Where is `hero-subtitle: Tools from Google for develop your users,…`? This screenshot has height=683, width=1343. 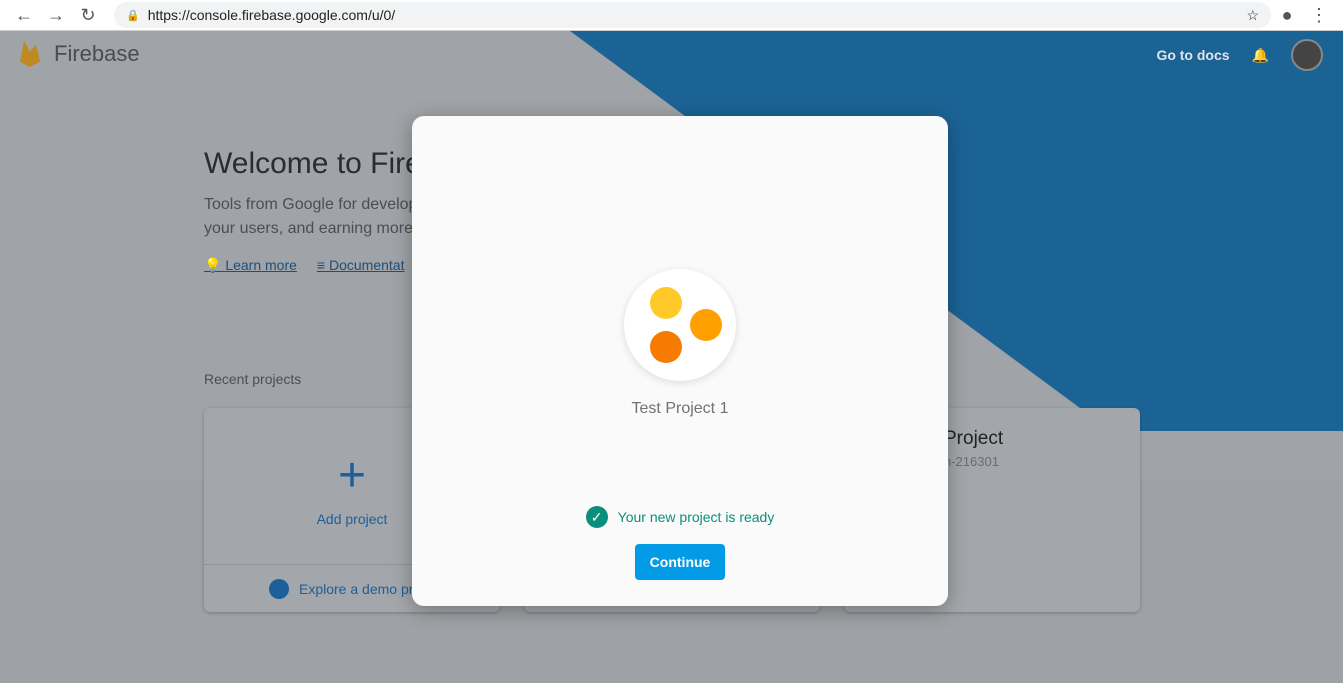
hero-subtitle: Tools from Google for develop your users,… is located at coordinates (311, 216).